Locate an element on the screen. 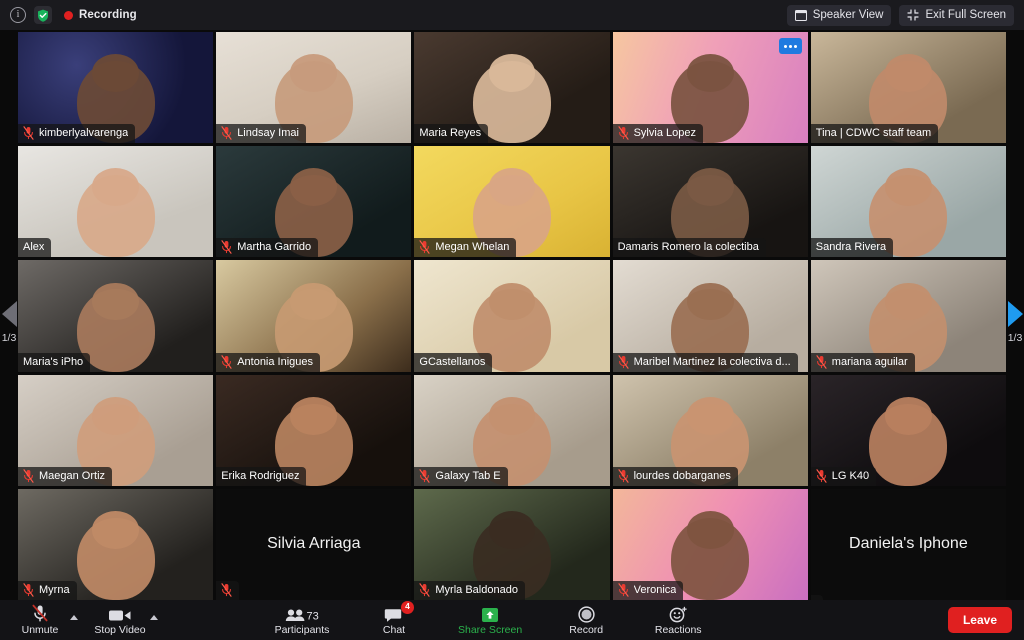 This screenshot has height=640, width=1024. participant-tile: Myrla Baldonado is located at coordinates (512, 544).